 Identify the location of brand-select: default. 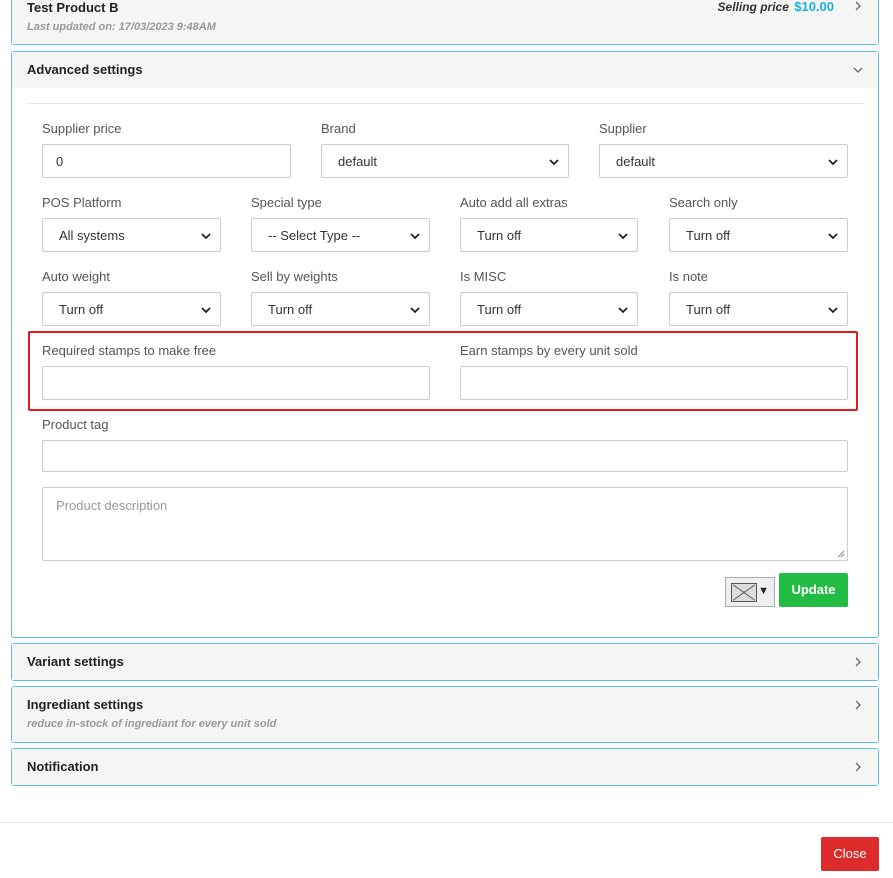
(445, 161).